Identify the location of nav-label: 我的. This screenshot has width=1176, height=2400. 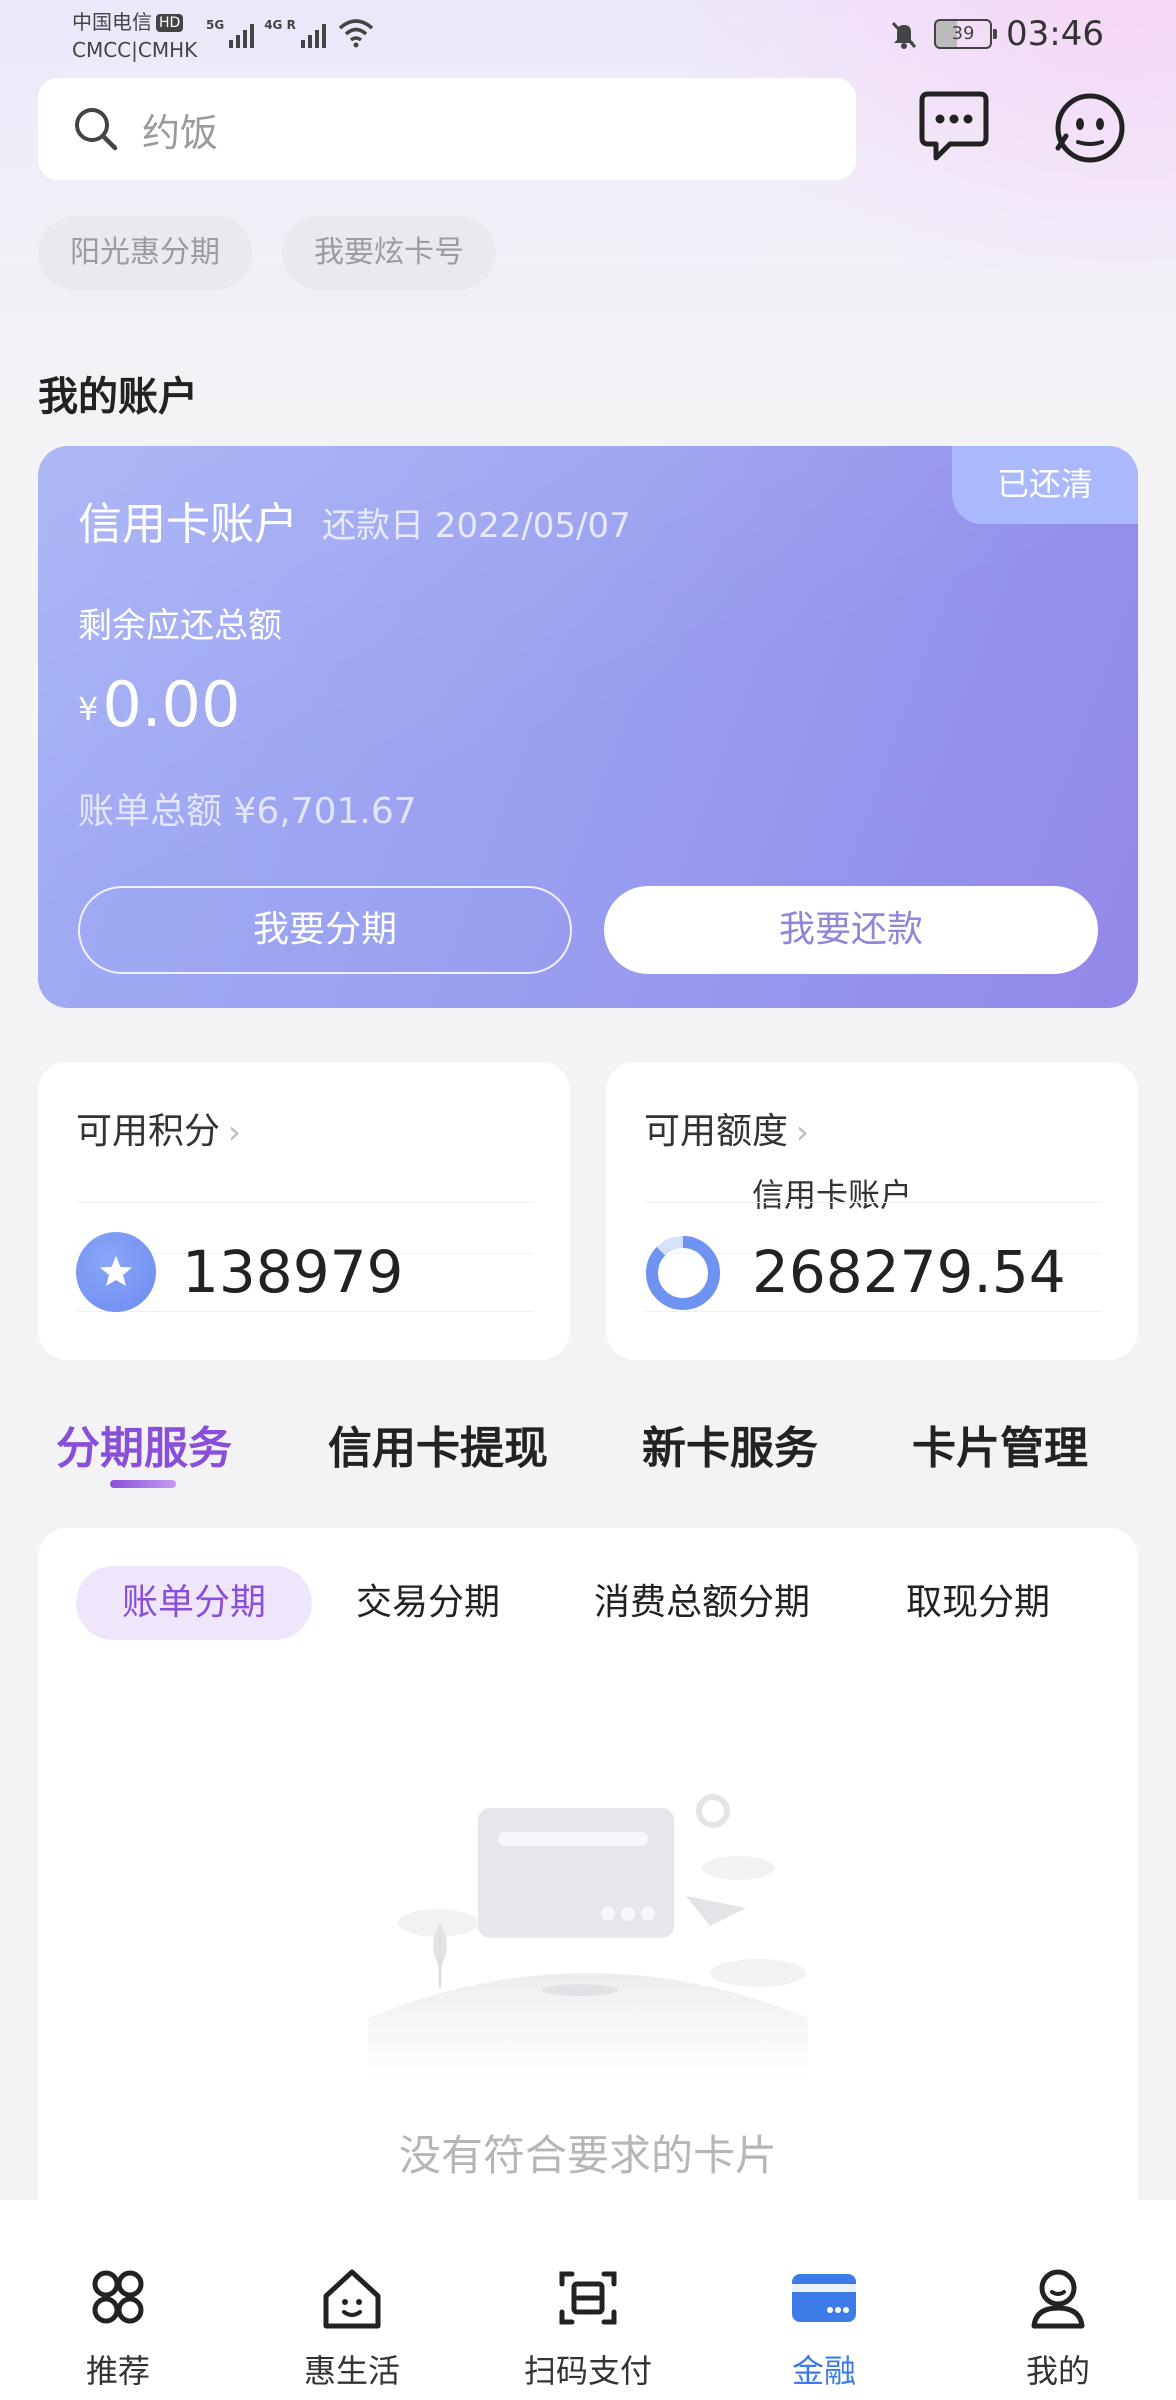
(1057, 2371).